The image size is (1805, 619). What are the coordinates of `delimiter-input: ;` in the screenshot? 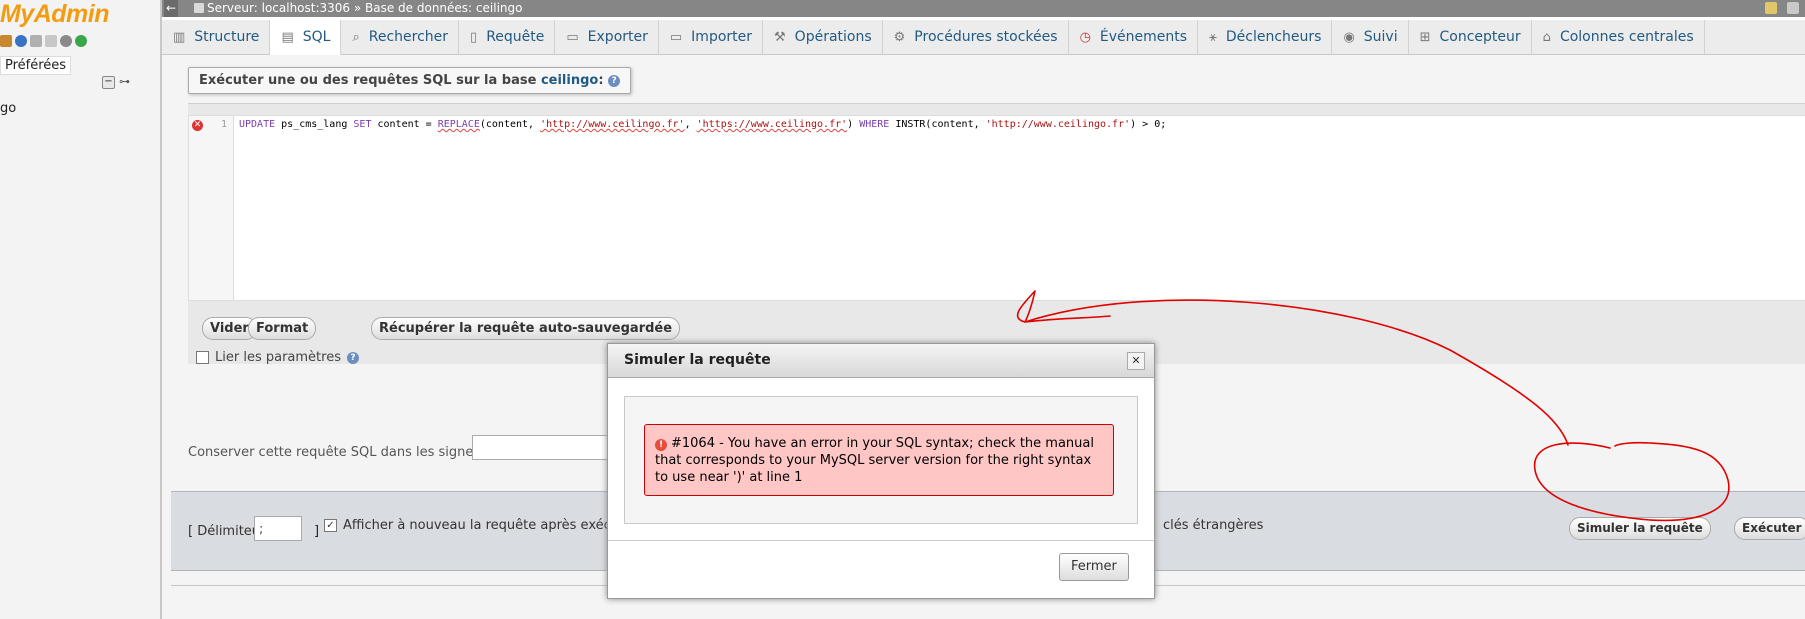 It's located at (278, 528).